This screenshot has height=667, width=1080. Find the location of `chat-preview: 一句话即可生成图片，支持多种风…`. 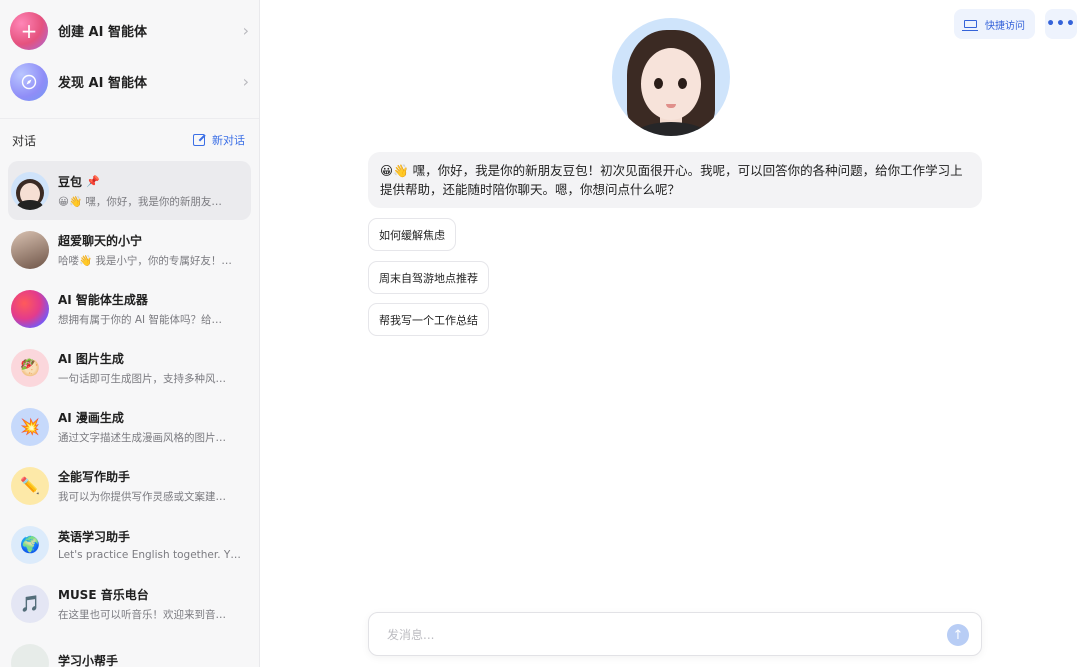

chat-preview: 一句话即可生成图片，支持多种风… is located at coordinates (142, 378).